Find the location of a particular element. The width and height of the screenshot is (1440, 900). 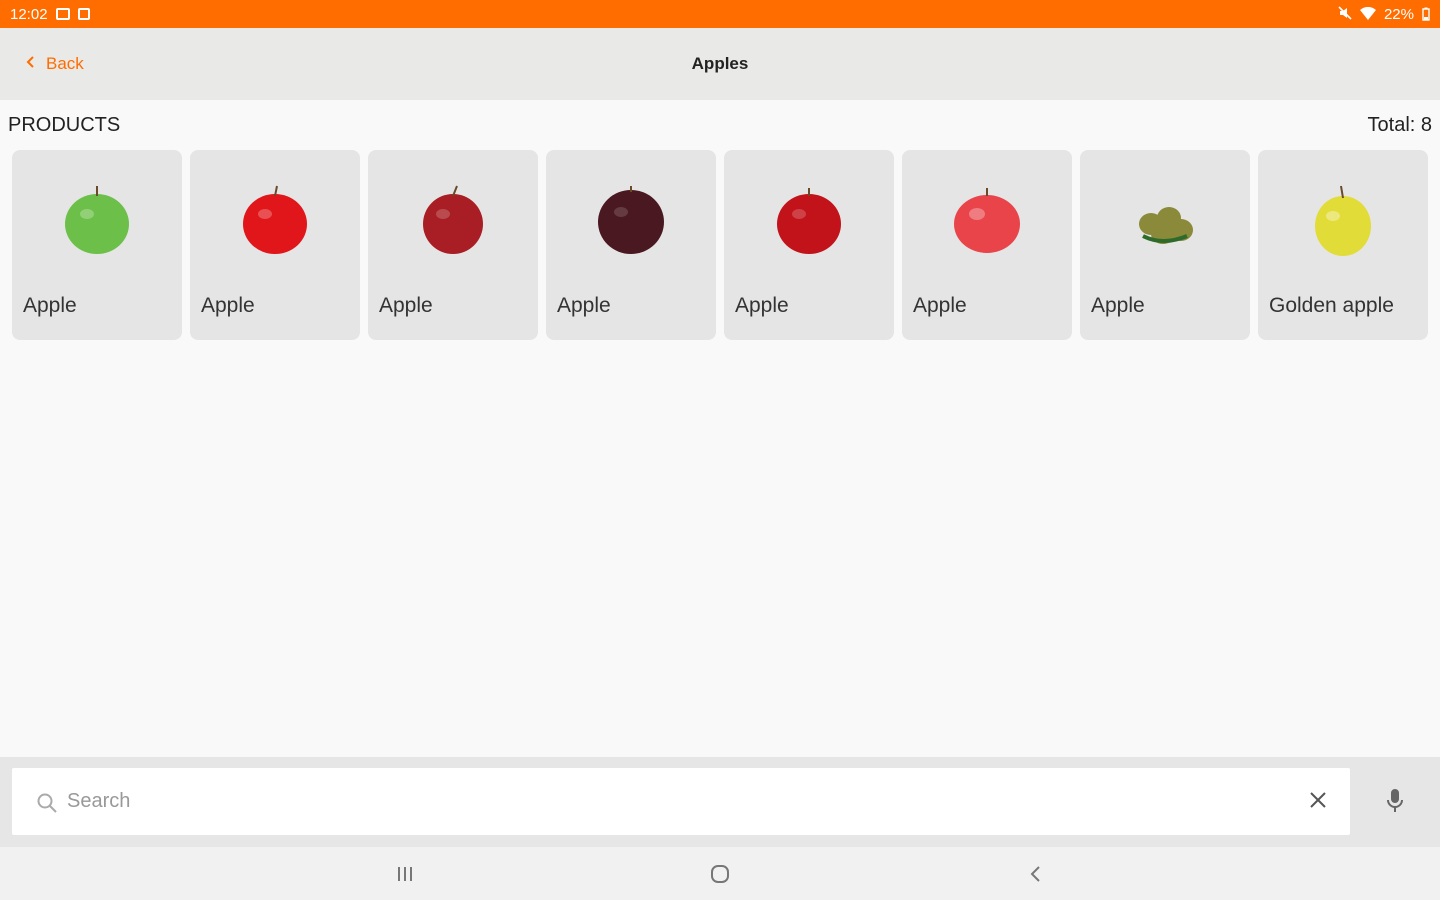

status-time: 12:02 is located at coordinates (29, 14).